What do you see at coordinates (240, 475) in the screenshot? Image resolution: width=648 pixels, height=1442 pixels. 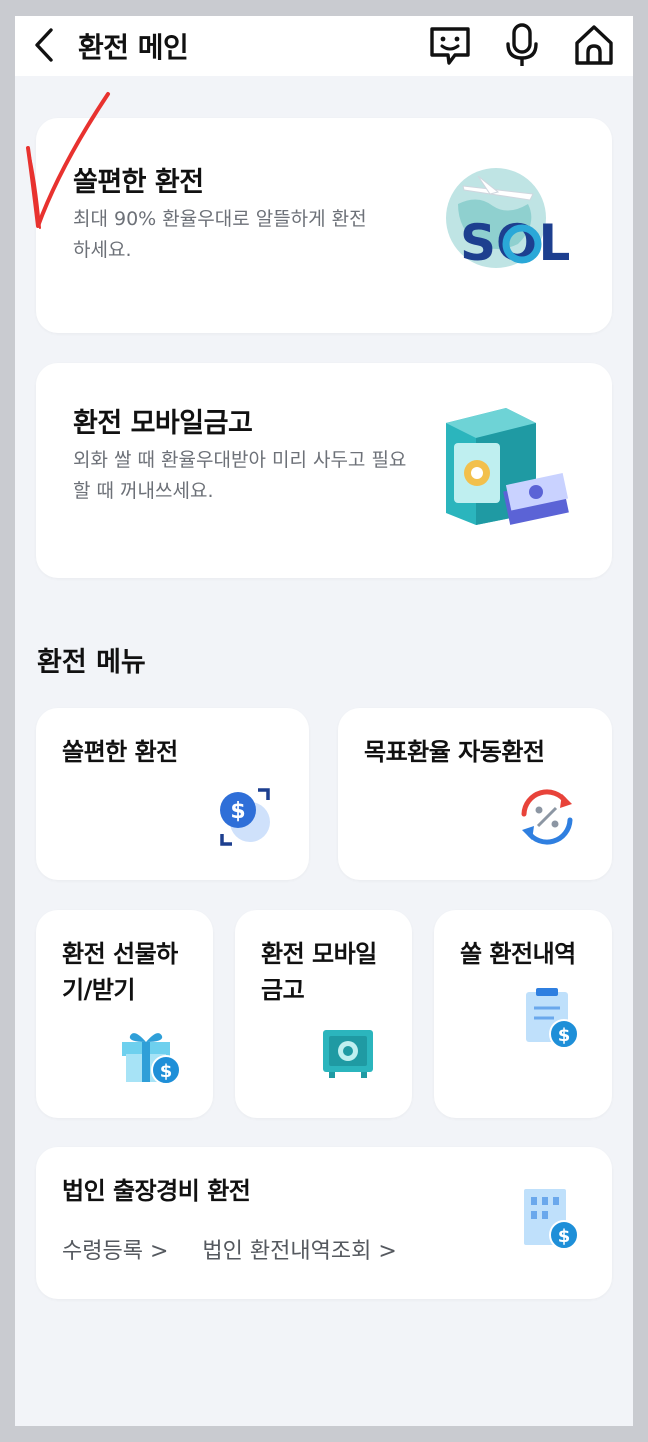 I see `banner-description: 외화 쌀 때 환율우대받아 미리 사두고 필요할 때 꺼내쓰세요.` at bounding box center [240, 475].